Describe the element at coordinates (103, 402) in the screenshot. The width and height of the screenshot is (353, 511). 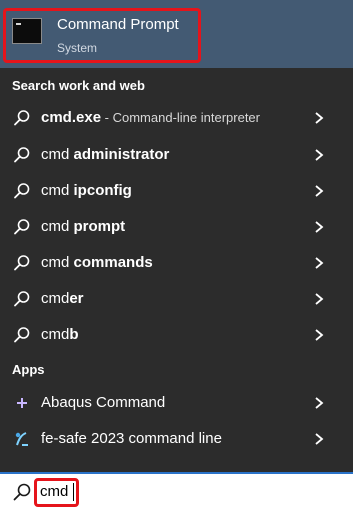
I see `app-label: Abaqus Command` at that location.